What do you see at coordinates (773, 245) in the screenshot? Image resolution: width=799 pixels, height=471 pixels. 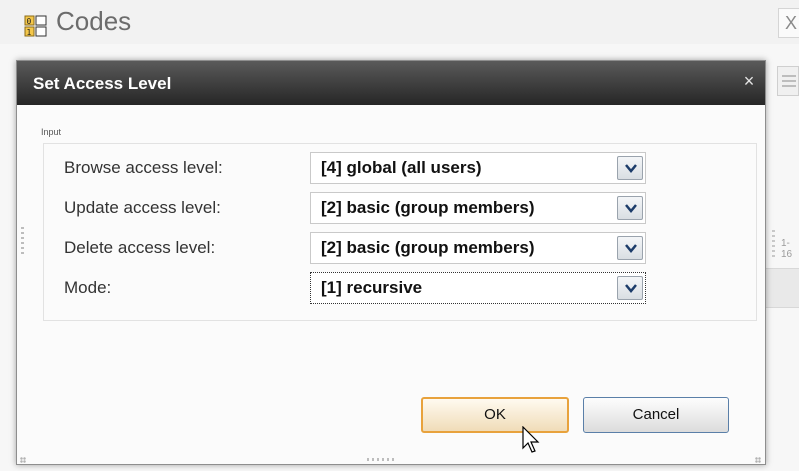 I see `resize-grip-right` at bounding box center [773, 245].